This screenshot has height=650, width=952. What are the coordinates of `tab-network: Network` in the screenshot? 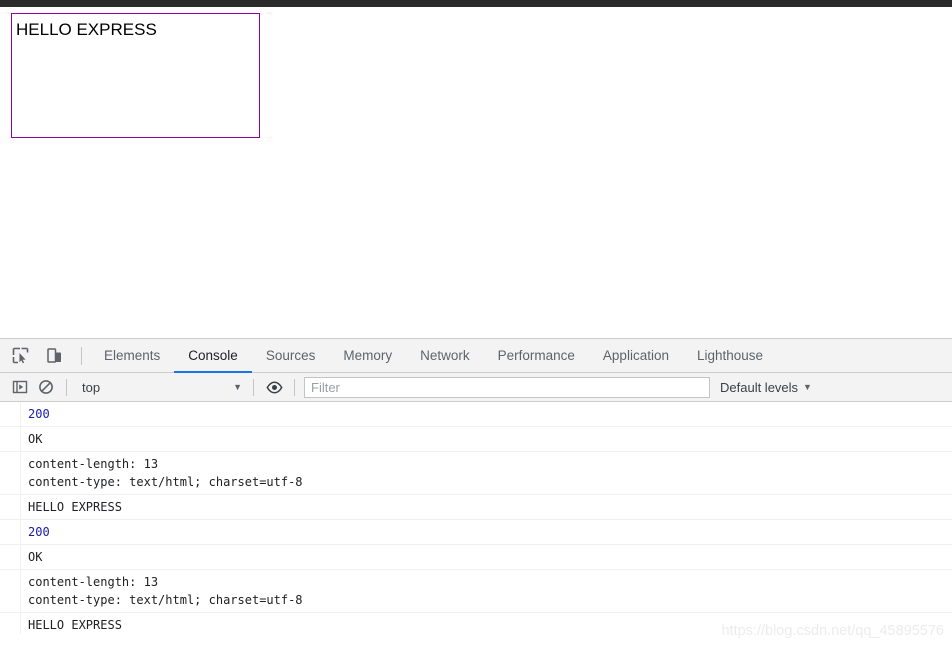 It's located at (445, 355).